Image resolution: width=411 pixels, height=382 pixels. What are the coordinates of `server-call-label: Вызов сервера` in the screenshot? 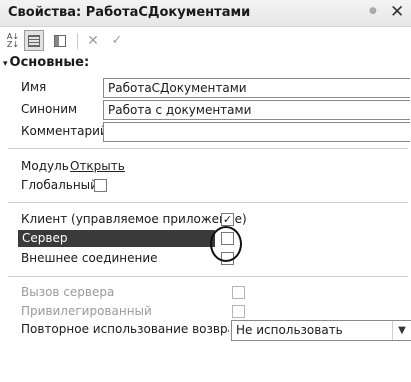 It's located at (68, 292).